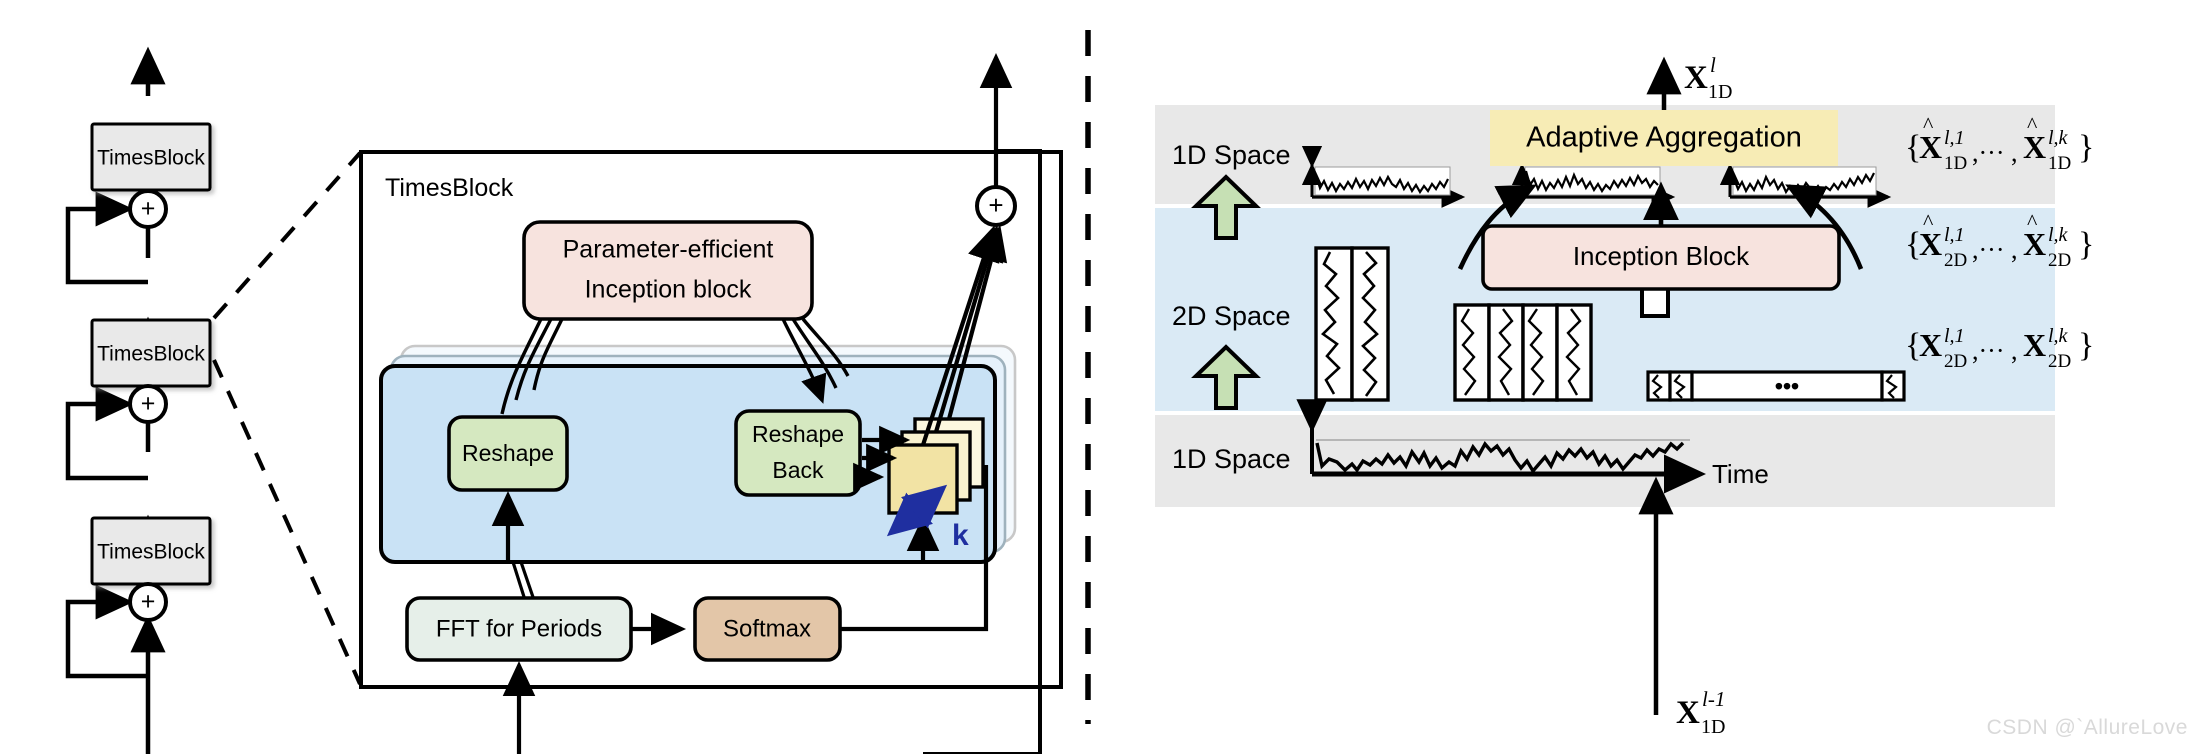 This screenshot has width=2206, height=754. I want to click on inception-block-box: Inception Block, so click(1661, 257).